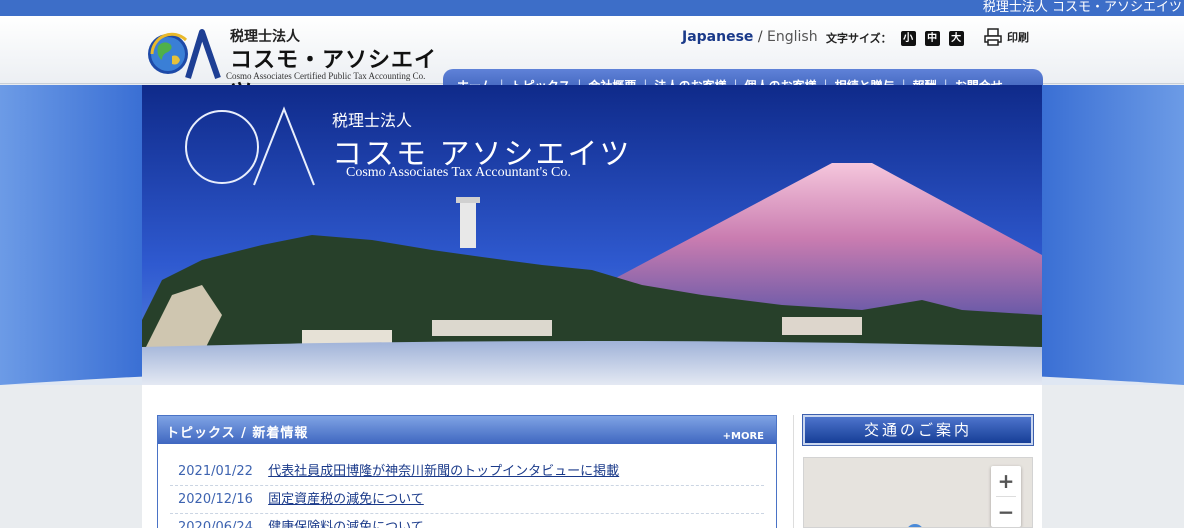 Image resolution: width=1184 pixels, height=528 pixels. I want to click on font-size-label: 文字サイズ：, so click(859, 38).